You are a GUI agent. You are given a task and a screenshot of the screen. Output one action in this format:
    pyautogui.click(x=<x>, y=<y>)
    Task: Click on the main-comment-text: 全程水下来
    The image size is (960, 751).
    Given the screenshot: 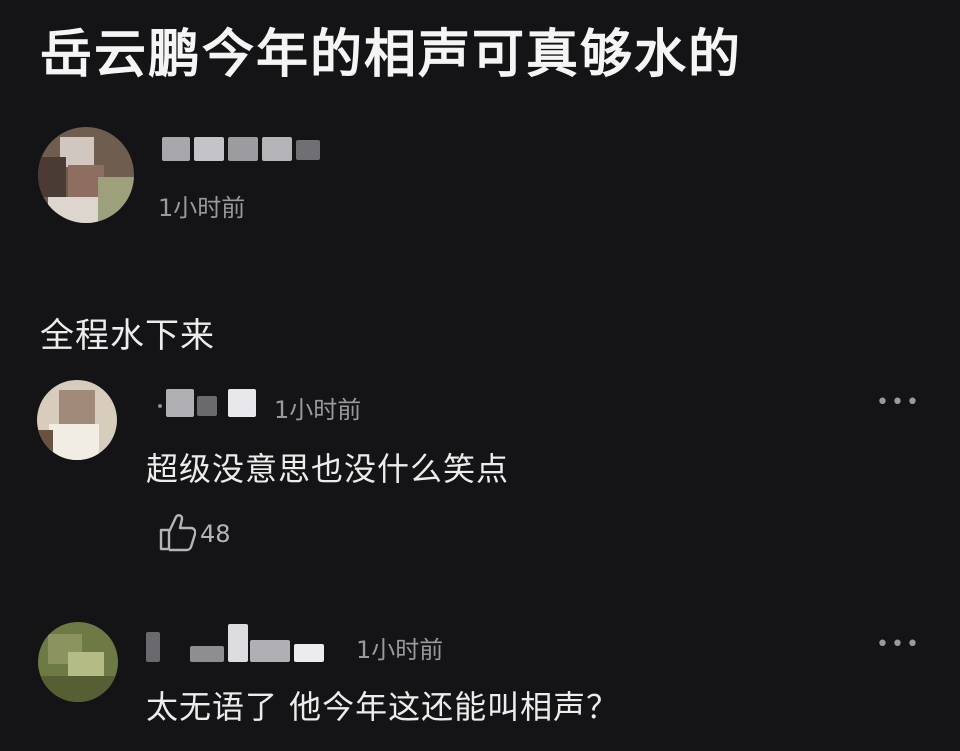 What is the action you would take?
    pyautogui.click(x=127, y=336)
    